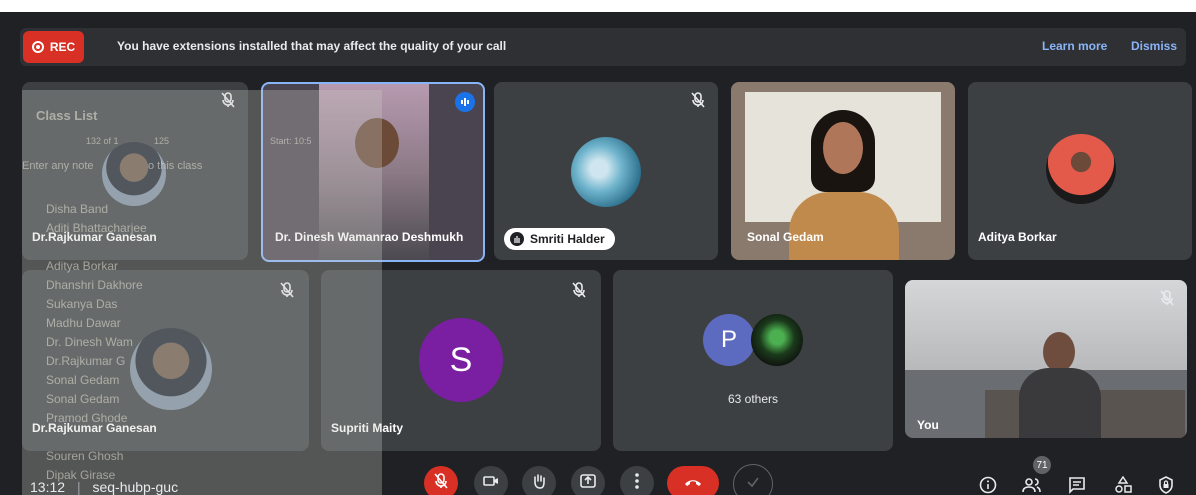 This screenshot has height=495, width=1196. I want to click on speaking-indicator-icon, so click(465, 102).